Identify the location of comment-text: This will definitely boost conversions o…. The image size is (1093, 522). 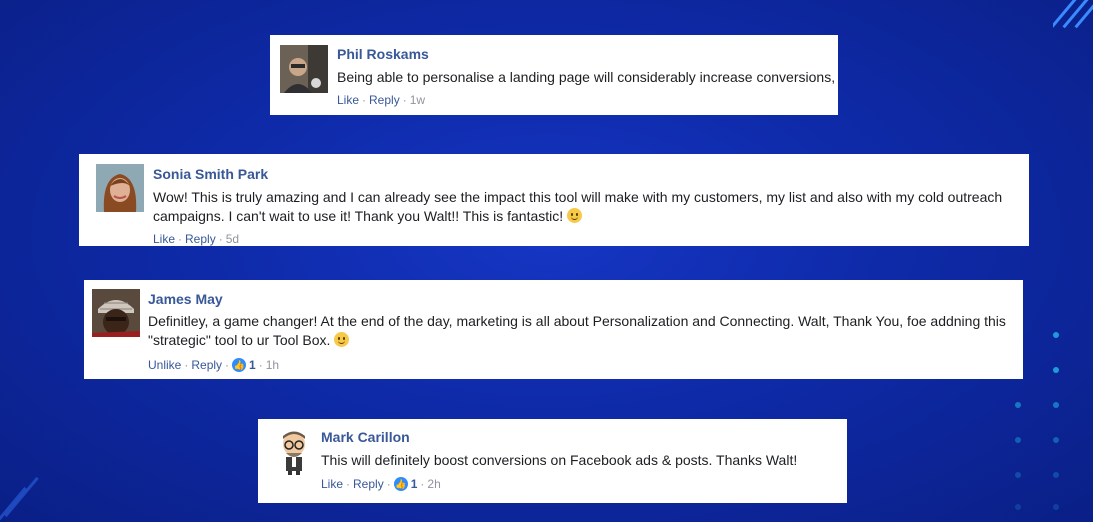
(559, 460).